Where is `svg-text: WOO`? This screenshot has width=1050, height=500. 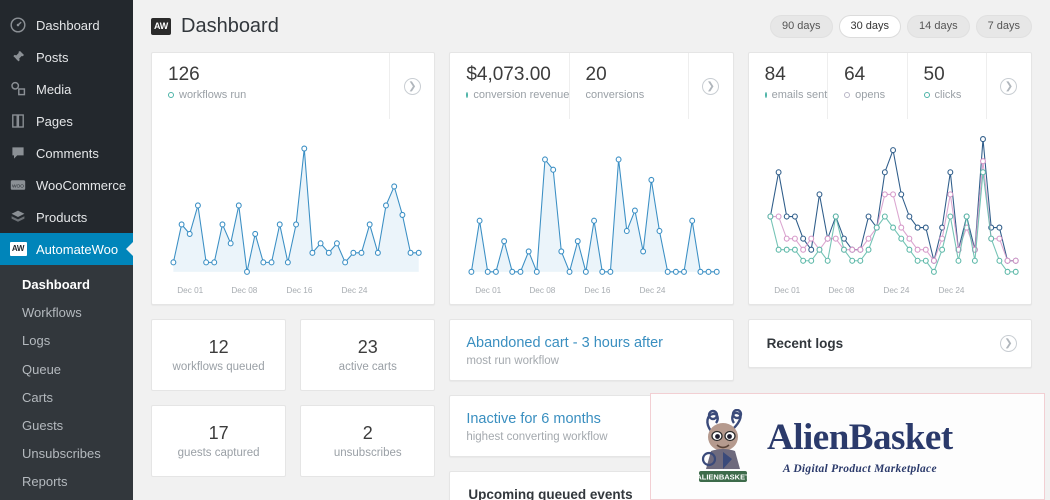
svg-text: WOO is located at coordinates (18, 186).